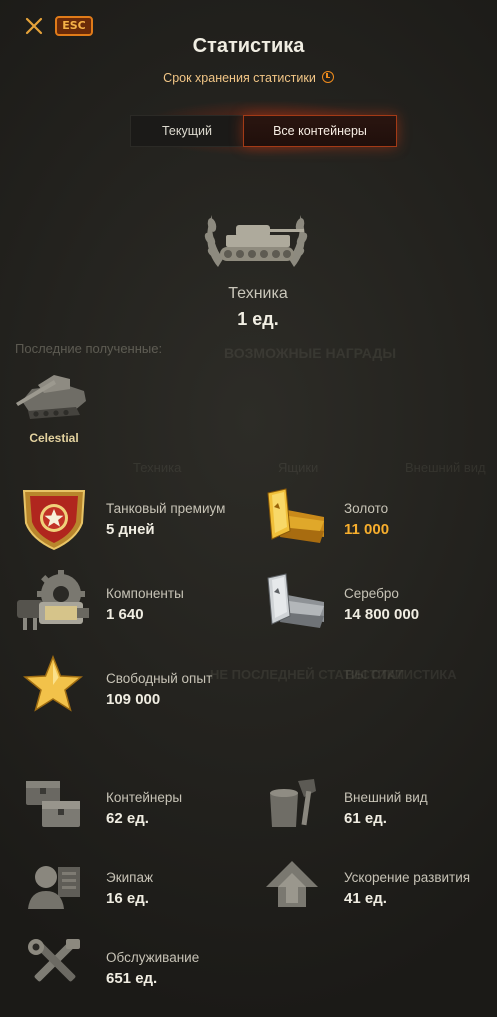  Describe the element at coordinates (248, 46) in the screenshot. I see `page-title: Статистика` at that location.